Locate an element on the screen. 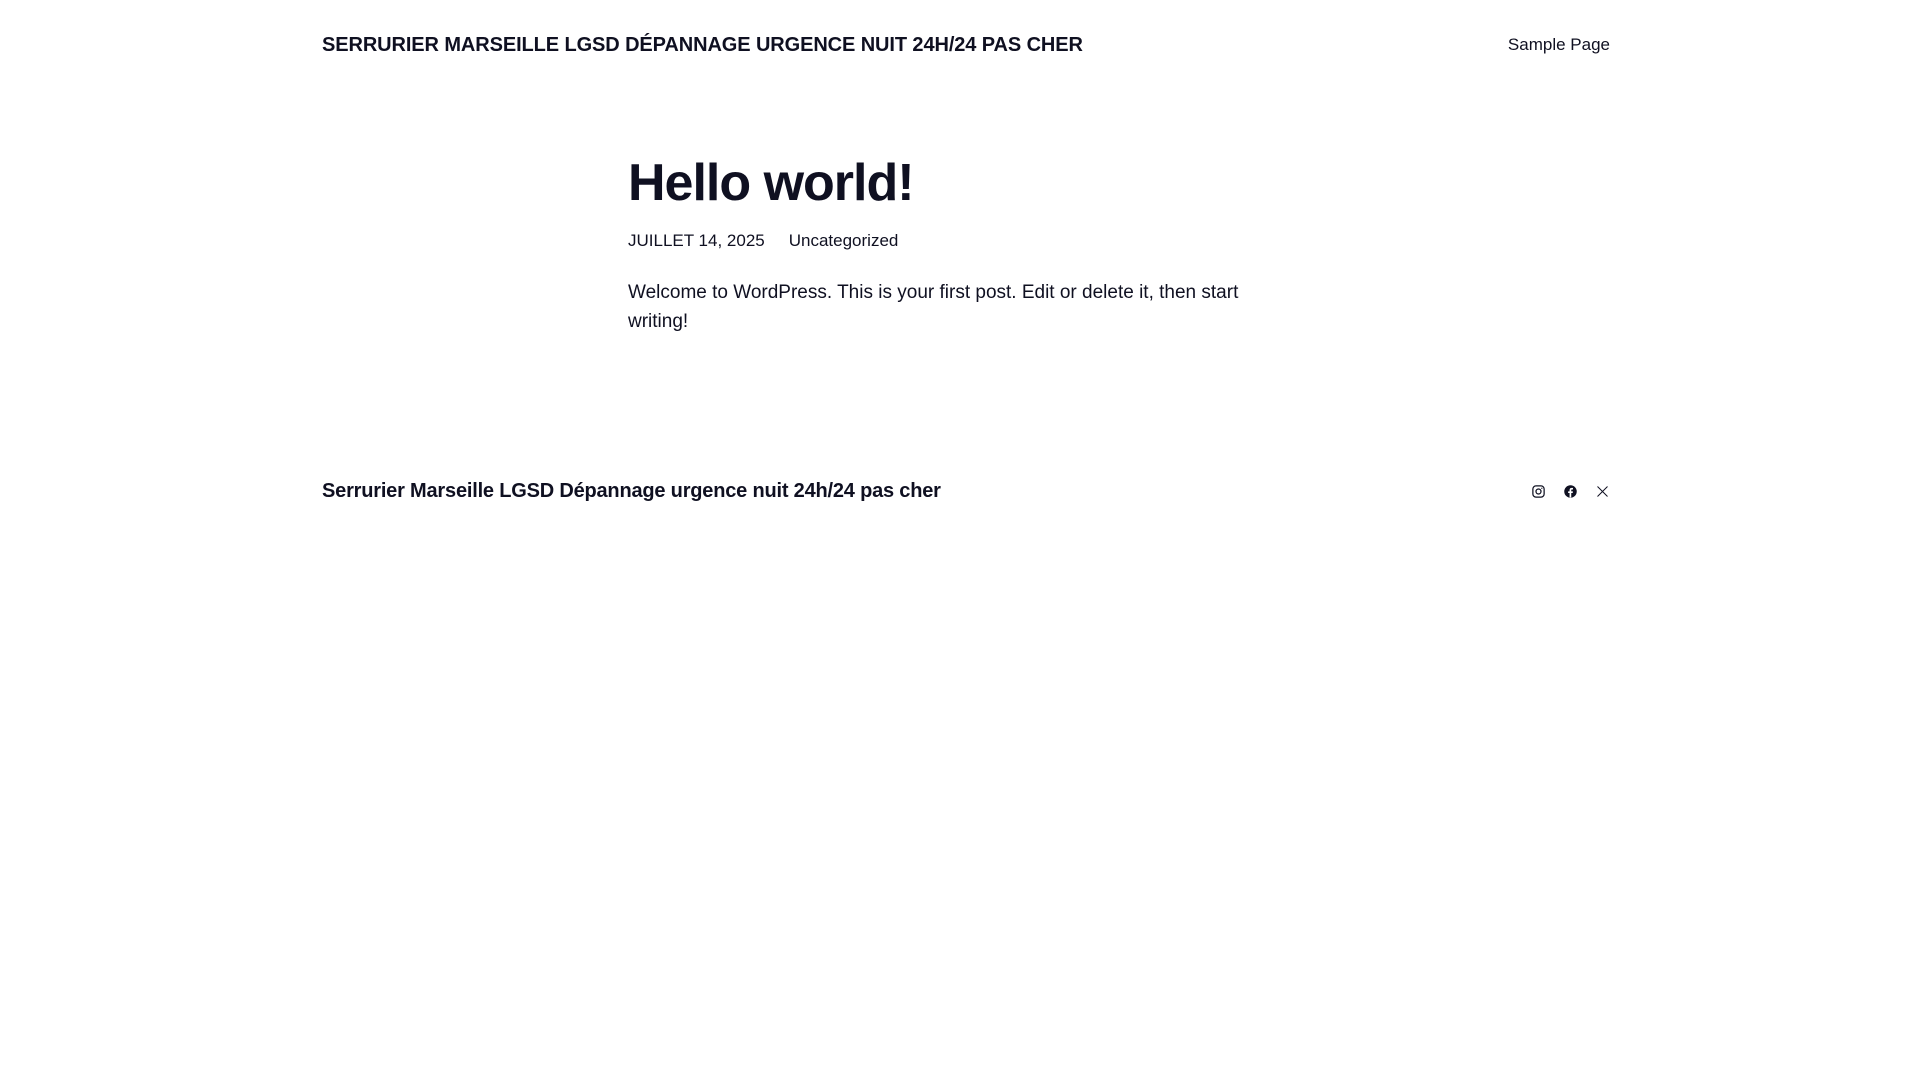 This screenshot has width=1920, height=1080. nav-item-sample-page: Sample Page is located at coordinates (1559, 44).